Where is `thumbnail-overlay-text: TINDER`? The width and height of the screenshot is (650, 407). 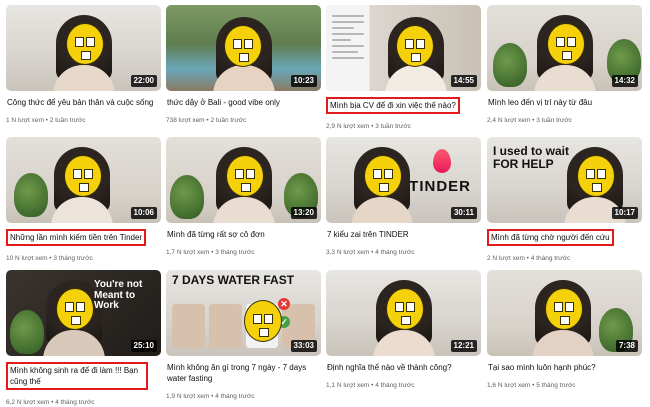
thumbnail-overlay-text: TINDER is located at coordinates (440, 186).